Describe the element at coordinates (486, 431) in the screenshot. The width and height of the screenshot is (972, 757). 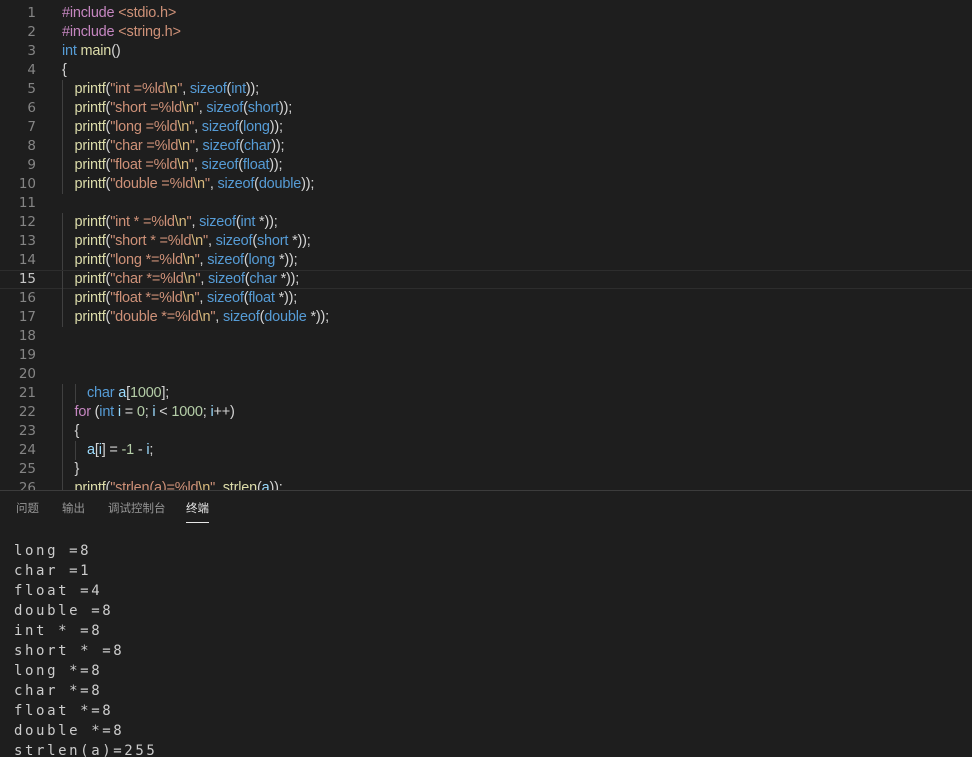
I see `code-line: 23 {` at that location.